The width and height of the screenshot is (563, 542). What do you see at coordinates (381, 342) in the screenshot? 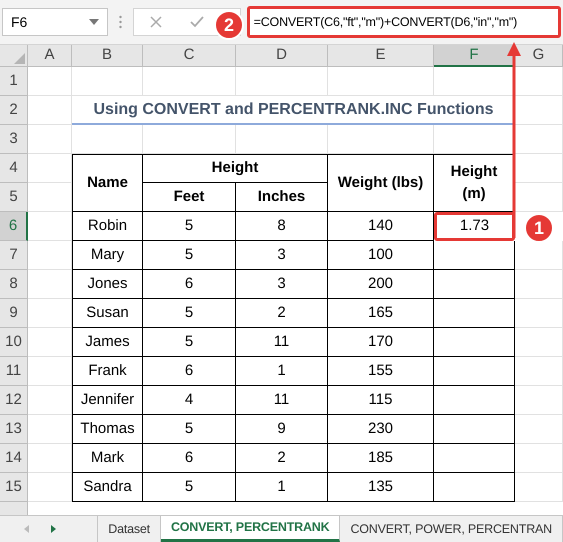
I see `table-cell: 170` at bounding box center [381, 342].